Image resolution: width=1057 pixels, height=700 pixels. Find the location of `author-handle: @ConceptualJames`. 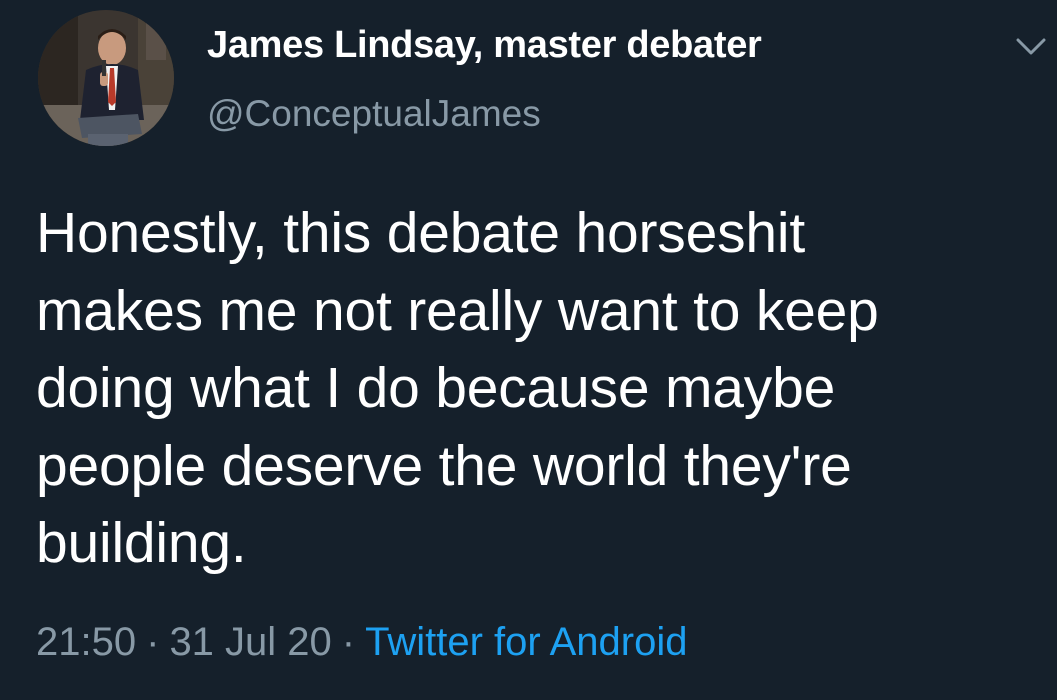

author-handle: @ConceptualJames is located at coordinates (374, 114).